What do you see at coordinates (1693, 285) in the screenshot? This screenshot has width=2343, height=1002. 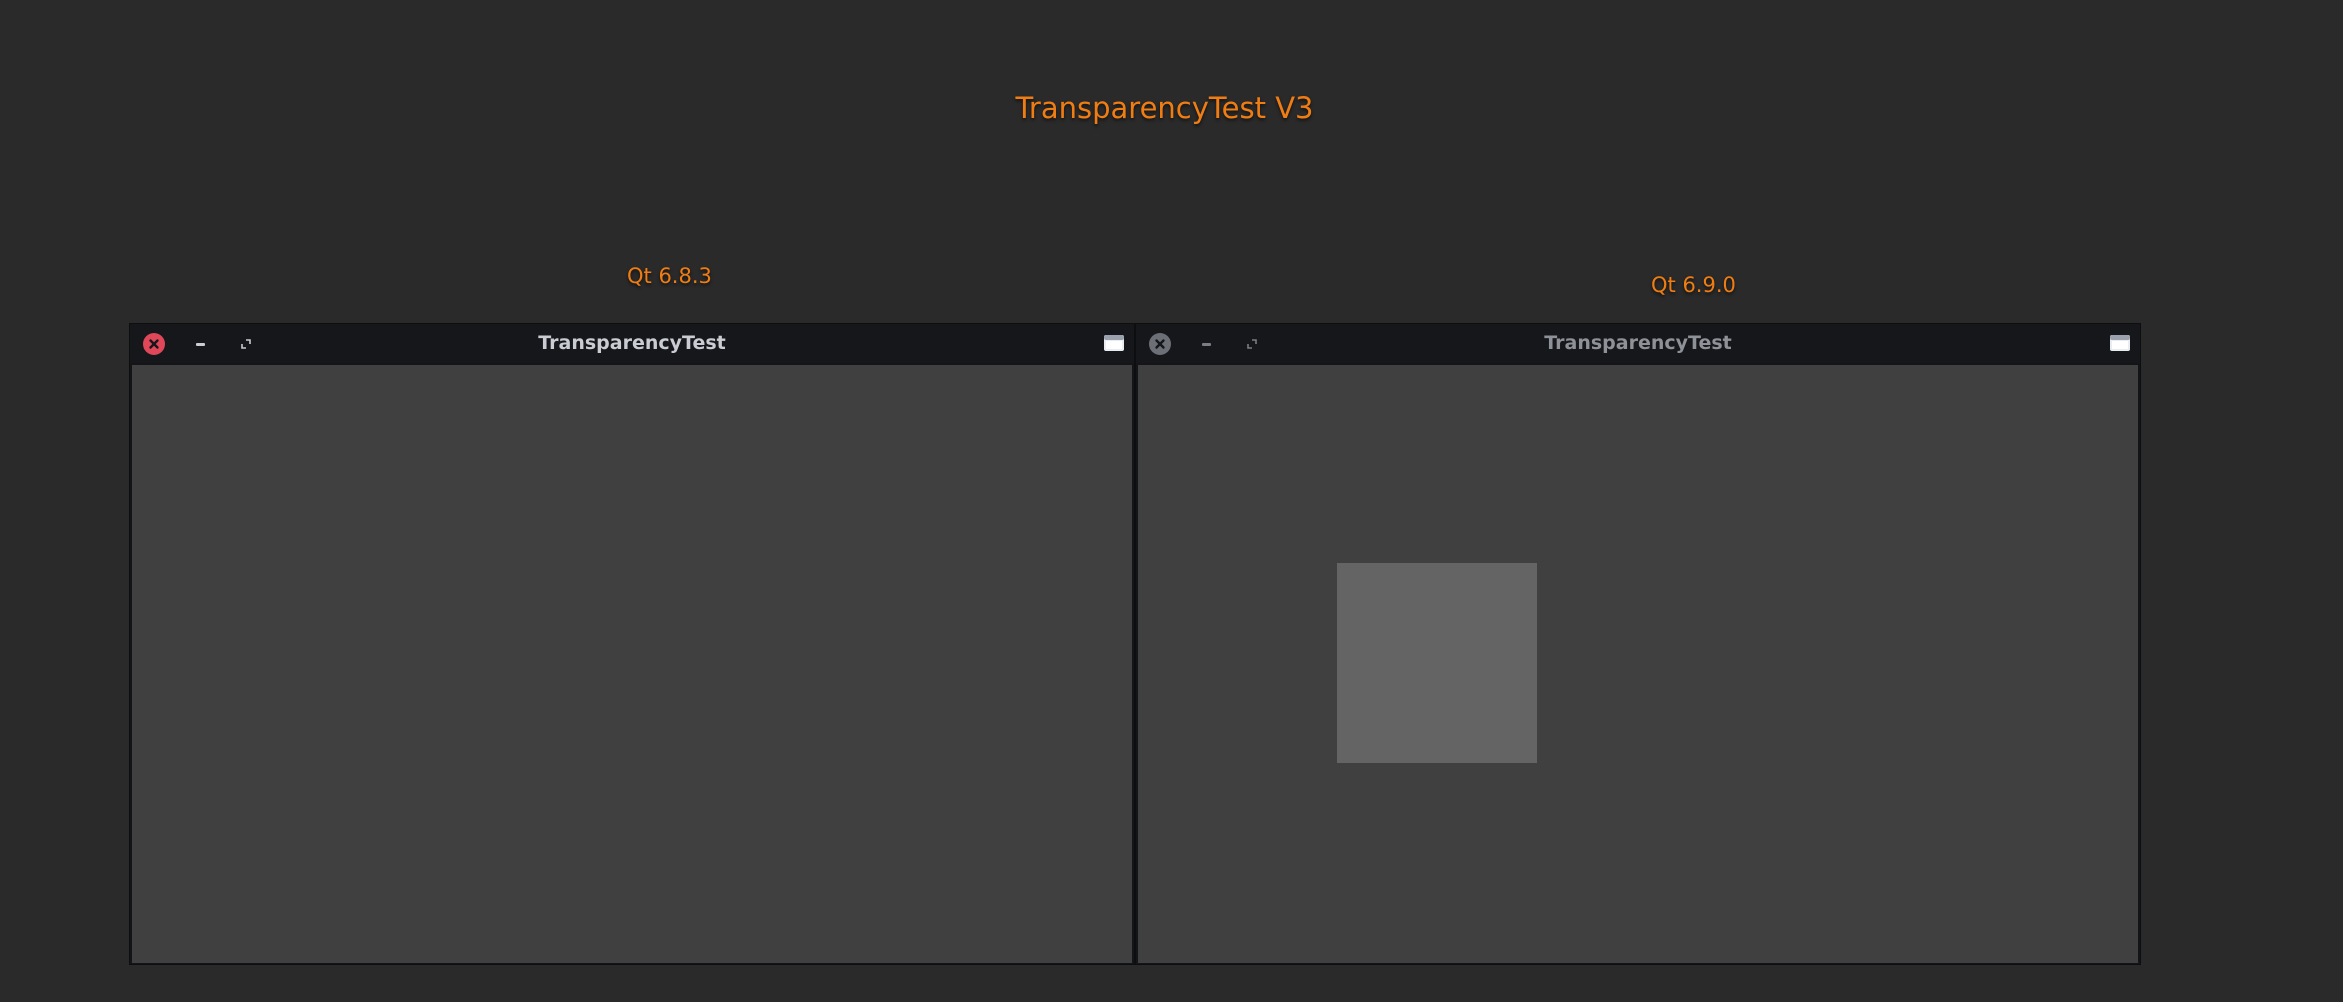 I see `qt-version-label-right: Qt 6.9.0` at bounding box center [1693, 285].